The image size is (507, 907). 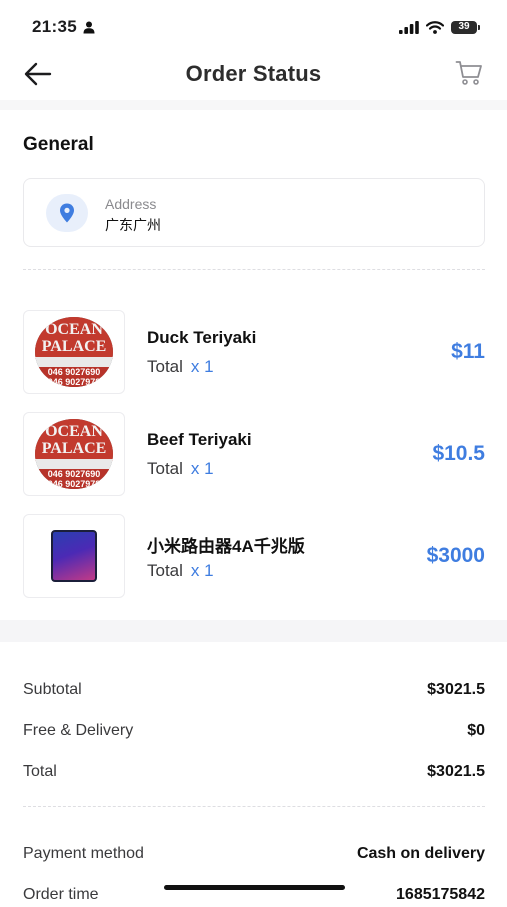 What do you see at coordinates (254, 212) in the screenshot?
I see `address-card: Address 广东广州` at bounding box center [254, 212].